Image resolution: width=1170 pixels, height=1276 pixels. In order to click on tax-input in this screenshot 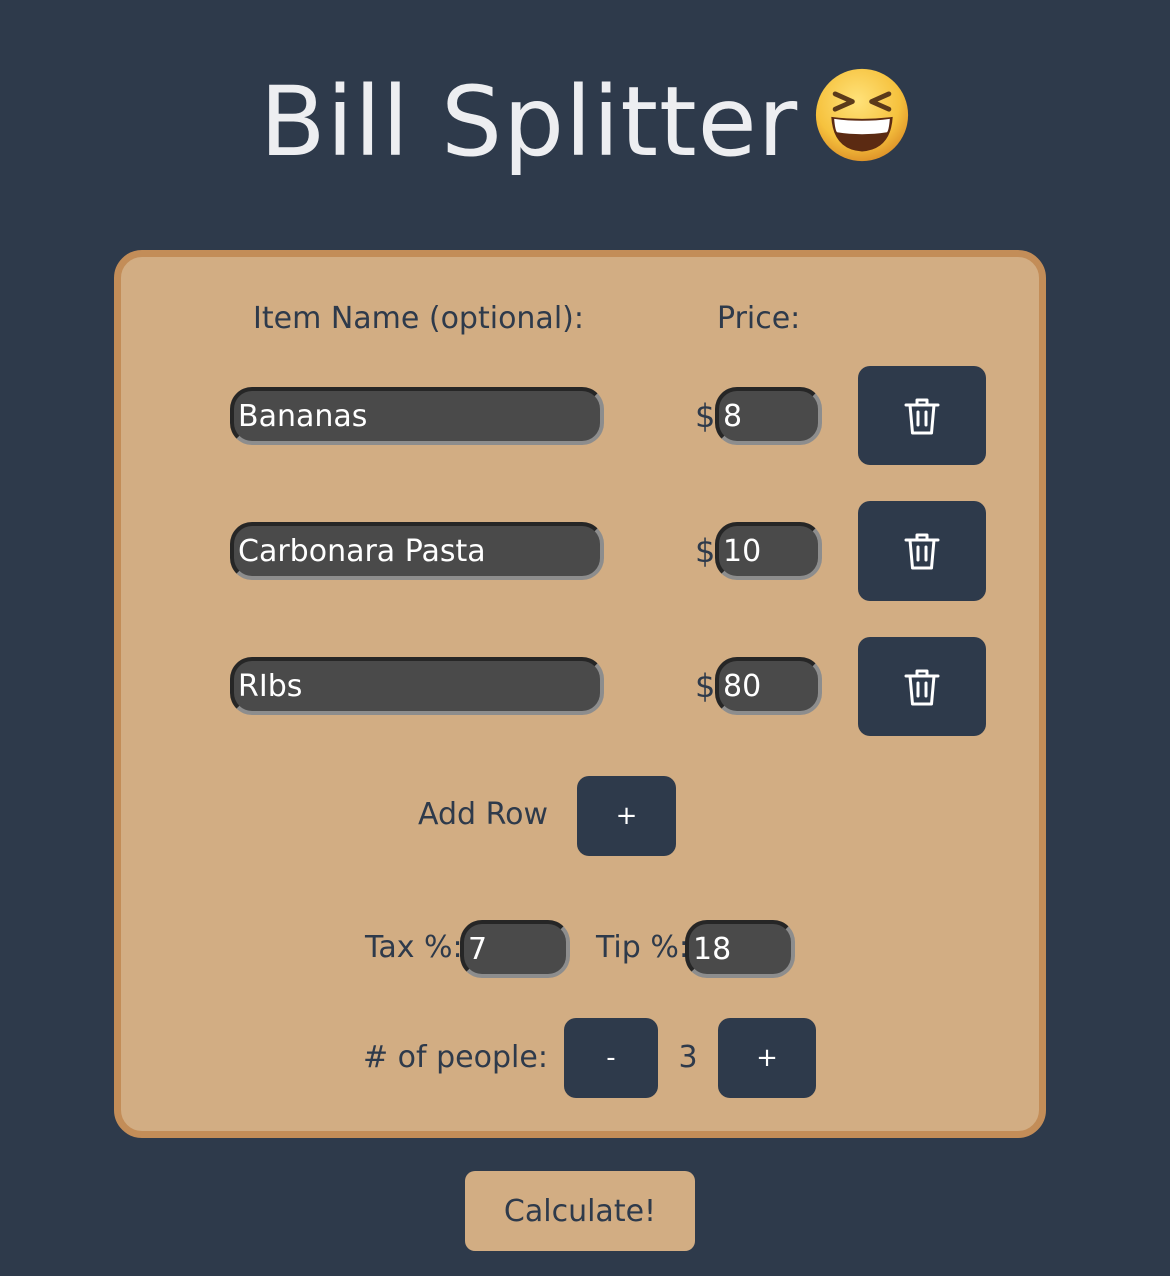, I will do `click(515, 949)`.